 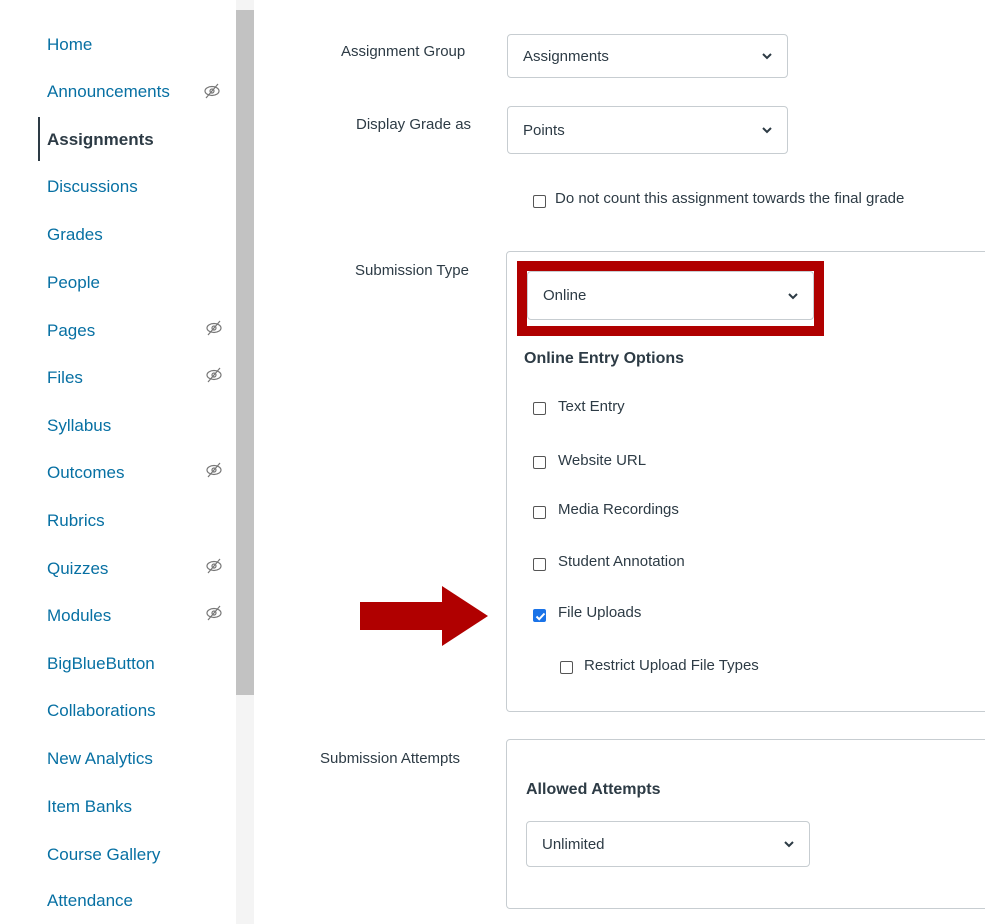 What do you see at coordinates (539, 408) in the screenshot?
I see `text-entry-checkbox` at bounding box center [539, 408].